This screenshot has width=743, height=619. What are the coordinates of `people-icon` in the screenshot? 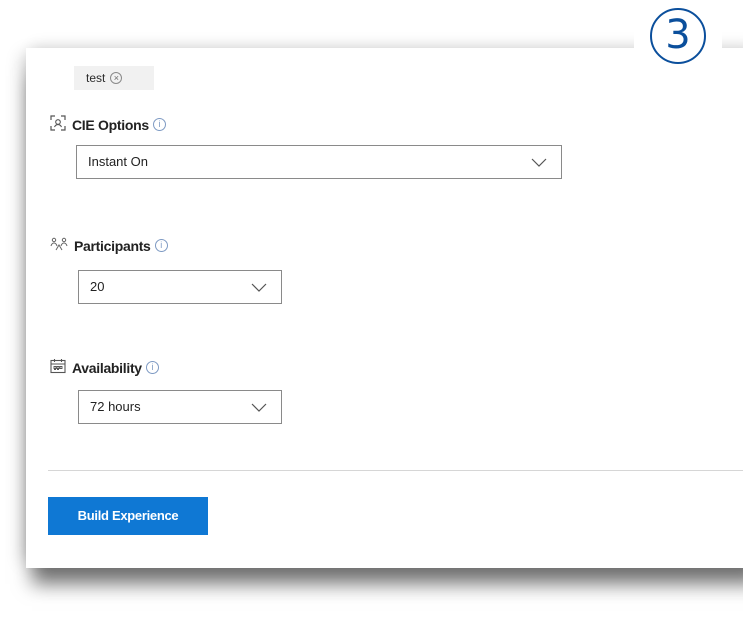 It's located at (59, 245).